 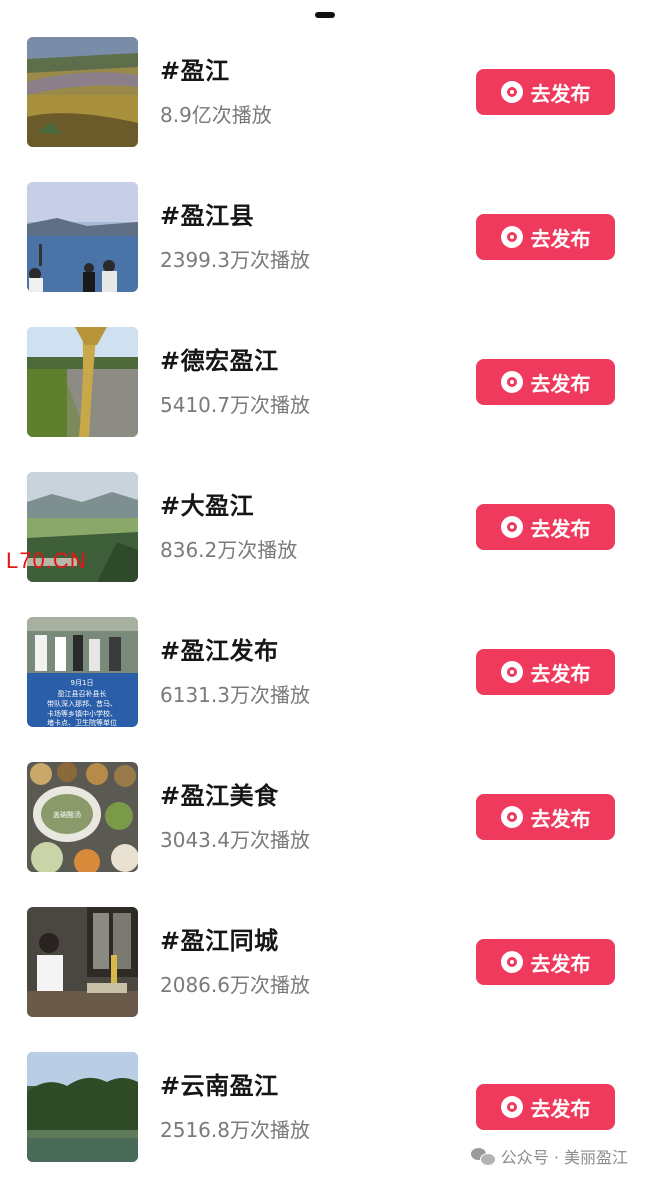 I want to click on list-item: #大盈江 836.2万次播放 去发布, so click(x=325, y=544).